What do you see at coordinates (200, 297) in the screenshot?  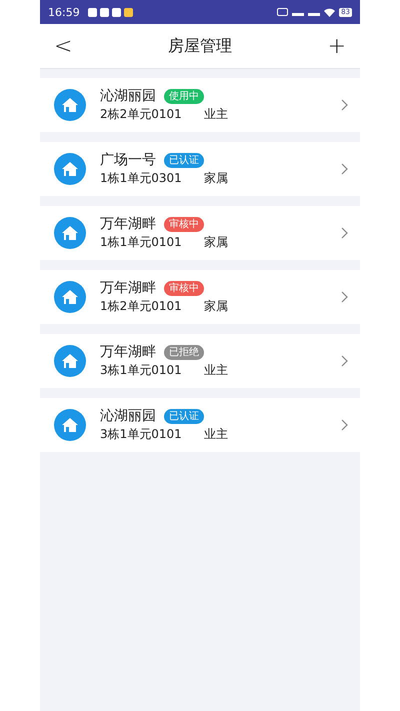 I see `house-item: 万年湖畔 审核中 1栋2单元0101 家属` at bounding box center [200, 297].